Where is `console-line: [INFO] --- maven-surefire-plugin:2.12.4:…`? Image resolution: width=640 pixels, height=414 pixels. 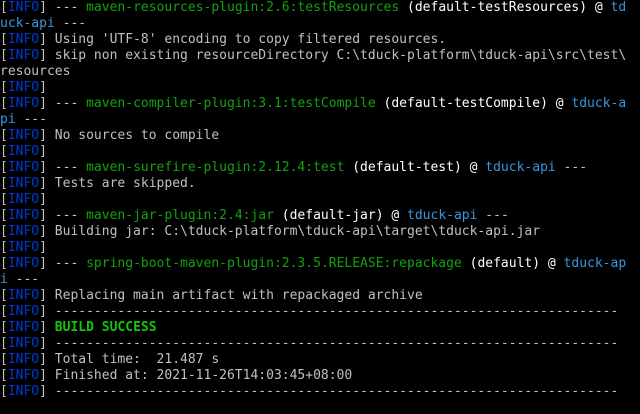
console-line: [INFO] --- maven-surefire-plugin:2.12.4:… is located at coordinates (293, 168).